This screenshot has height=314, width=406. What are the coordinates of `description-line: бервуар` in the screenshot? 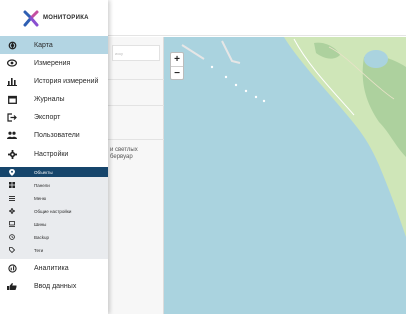 It's located at (121, 157).